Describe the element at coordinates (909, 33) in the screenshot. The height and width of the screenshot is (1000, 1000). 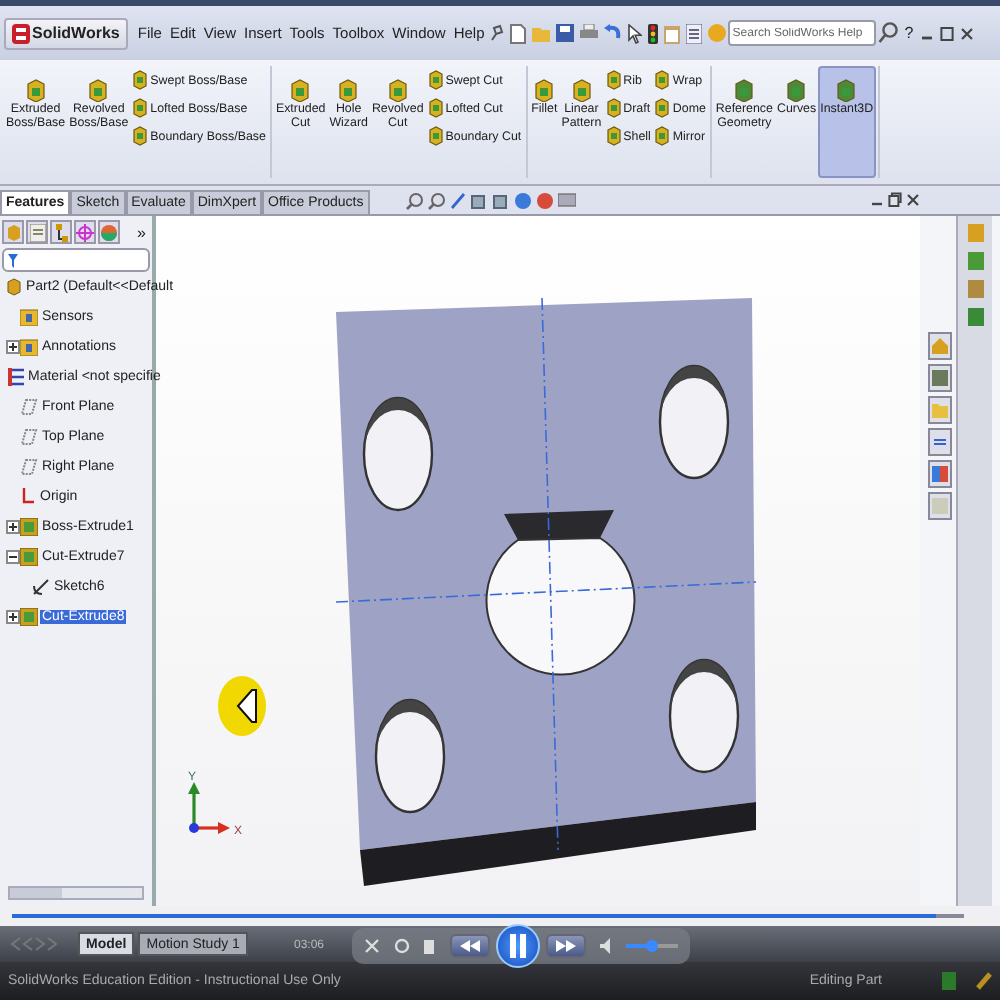
I see `help-button: ?` at that location.